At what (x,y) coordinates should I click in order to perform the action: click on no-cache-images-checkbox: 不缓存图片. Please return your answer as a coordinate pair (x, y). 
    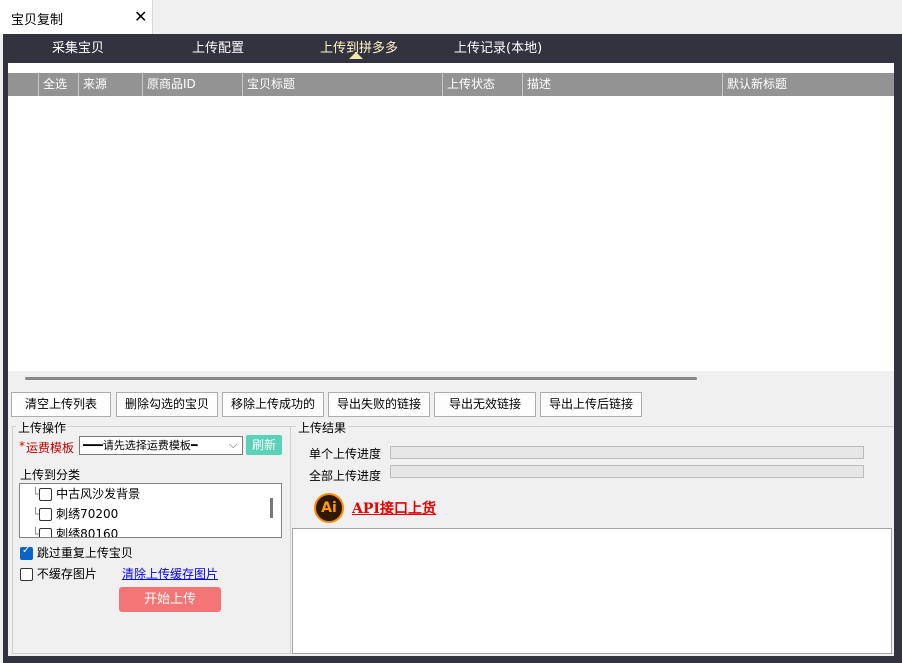
    Looking at the image, I should click on (58, 573).